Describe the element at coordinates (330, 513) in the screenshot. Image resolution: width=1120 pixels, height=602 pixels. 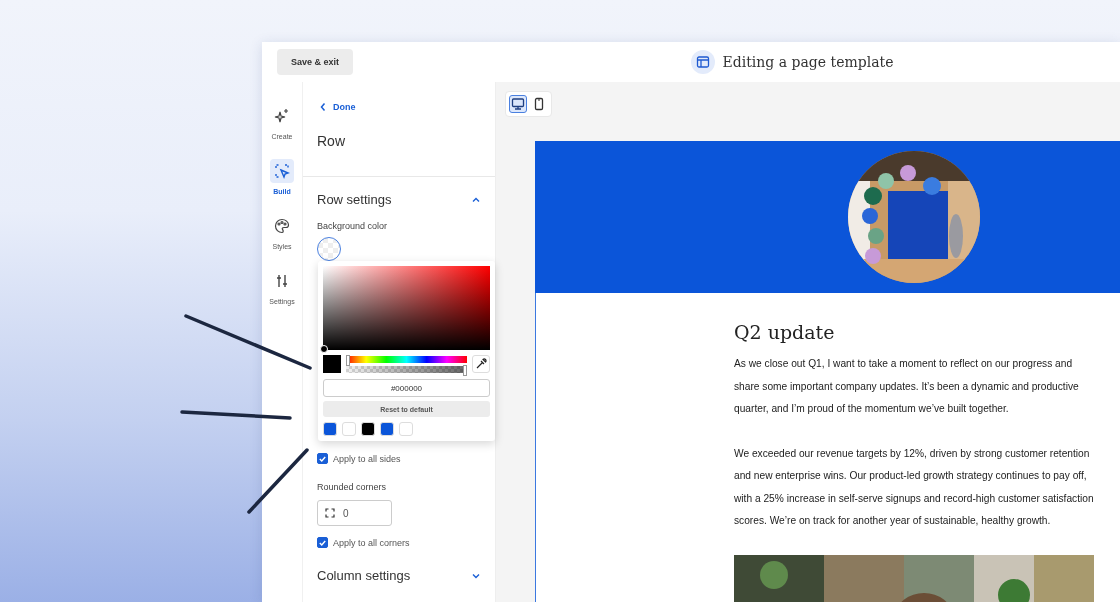
I see `corners-icon` at that location.